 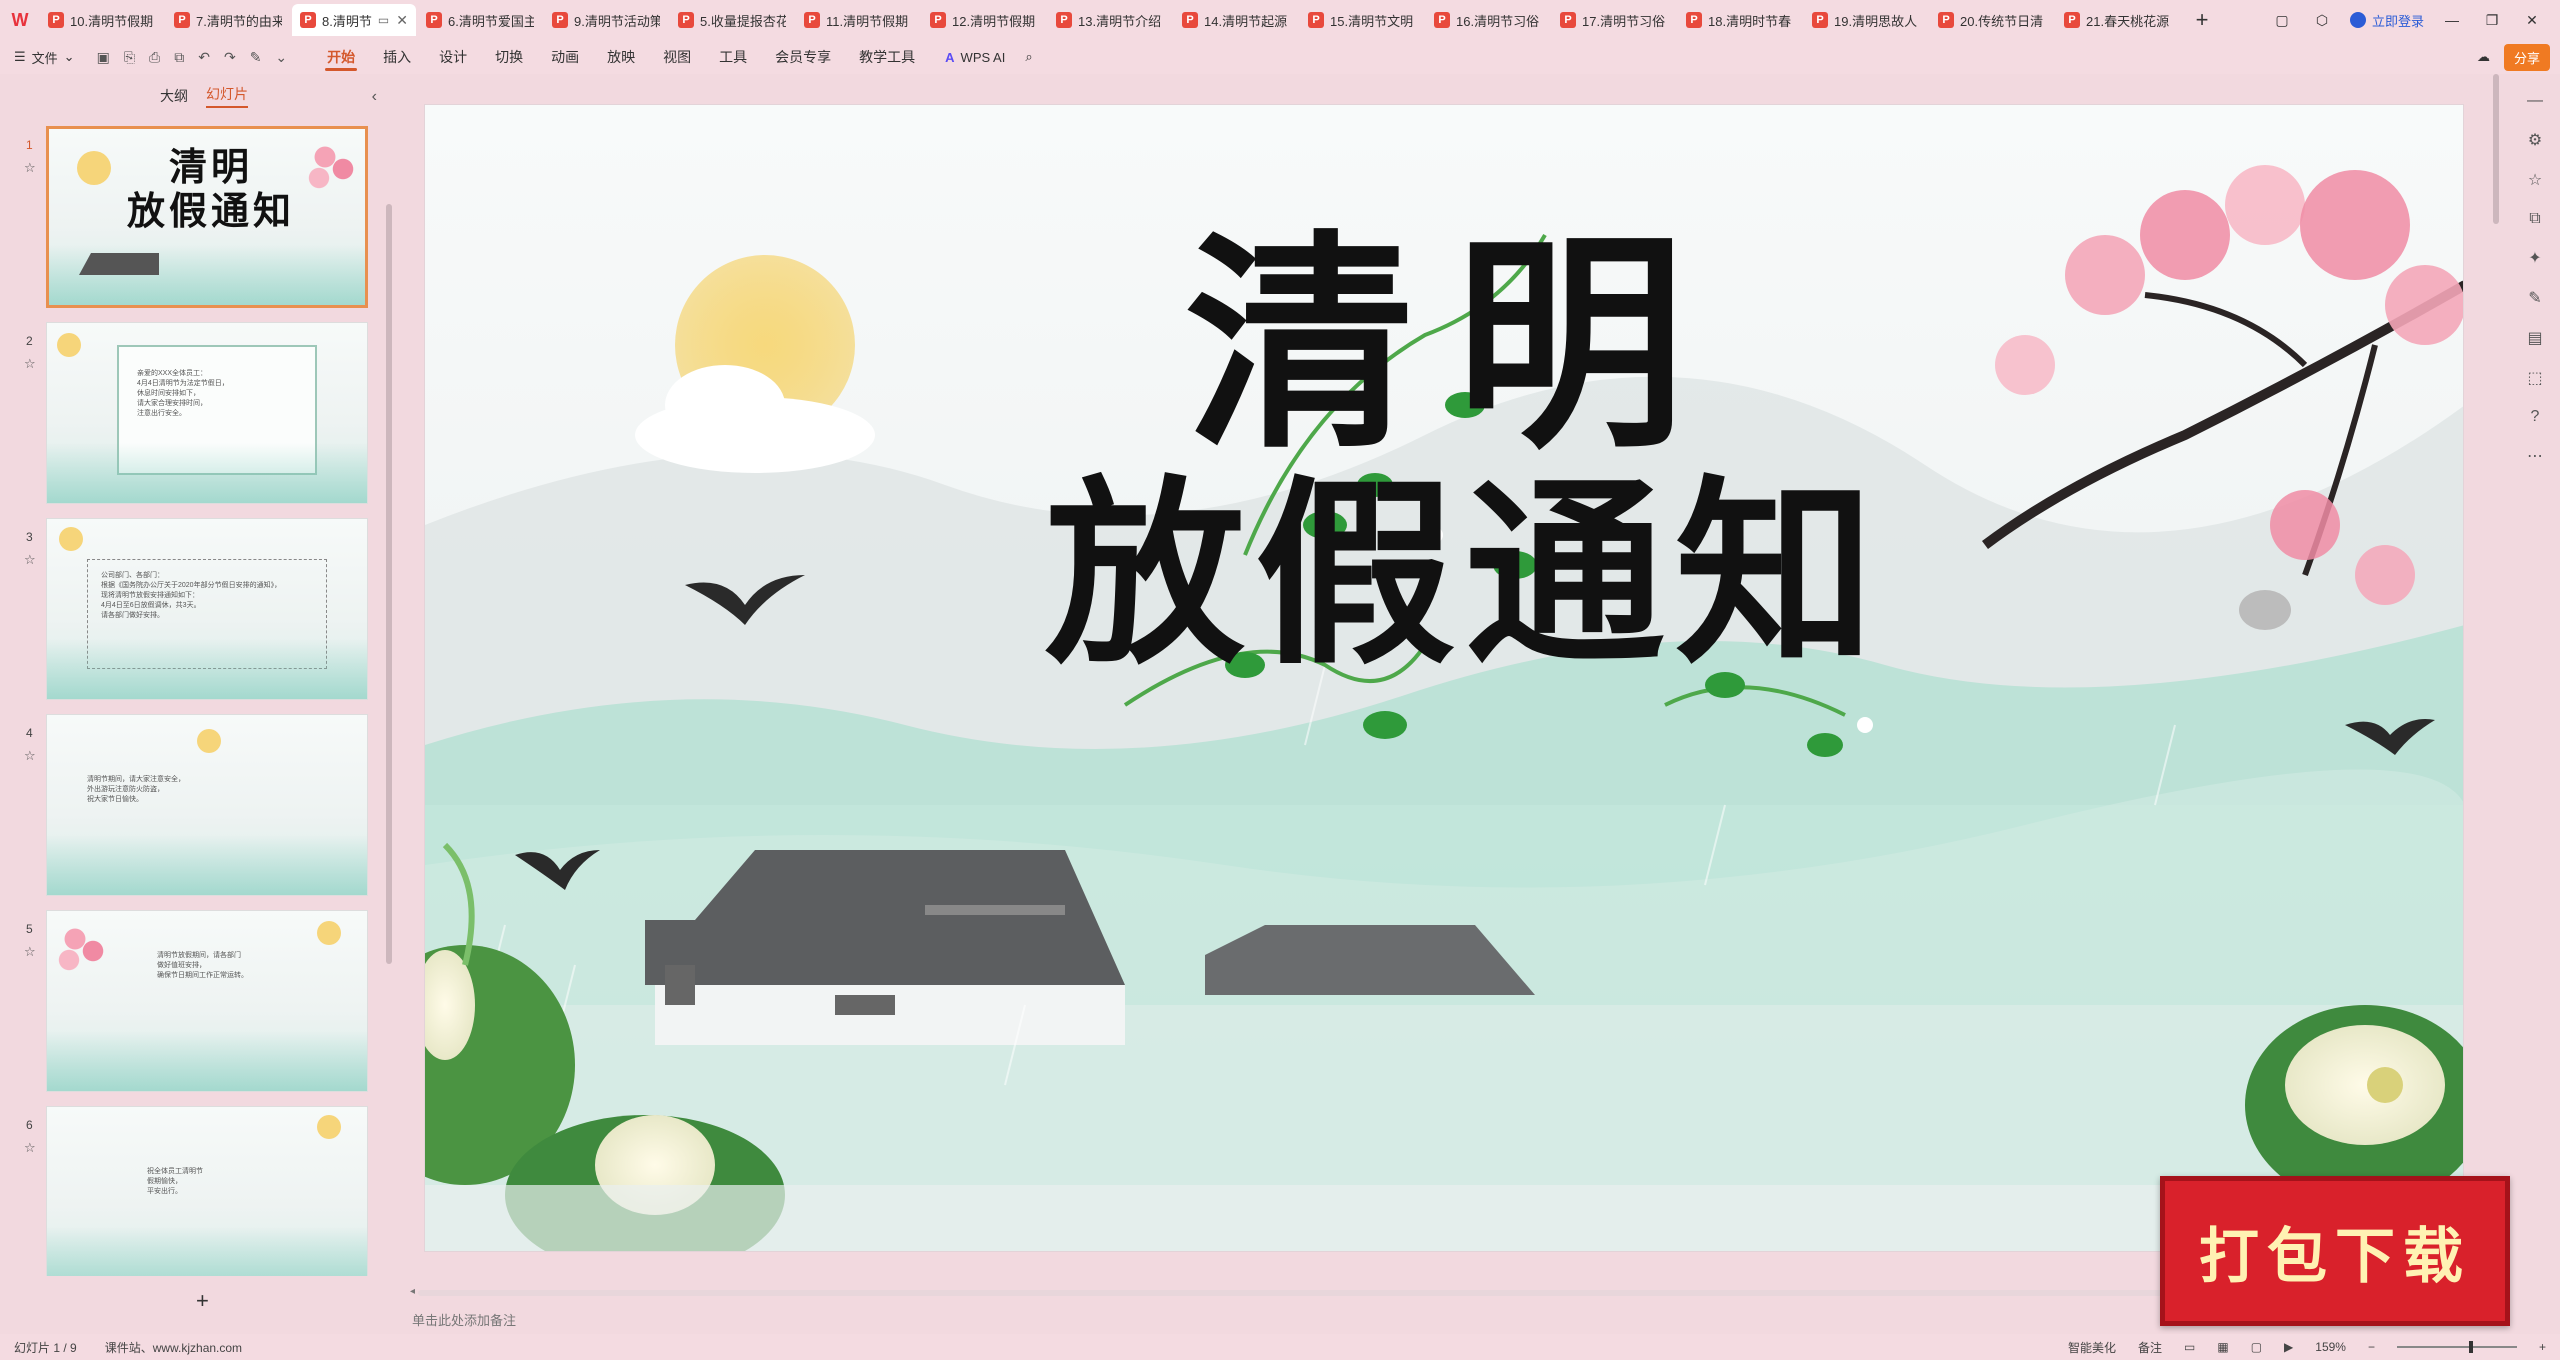 I want to click on document-tab: P 15.清明节文明, so click(x=1362, y=20).